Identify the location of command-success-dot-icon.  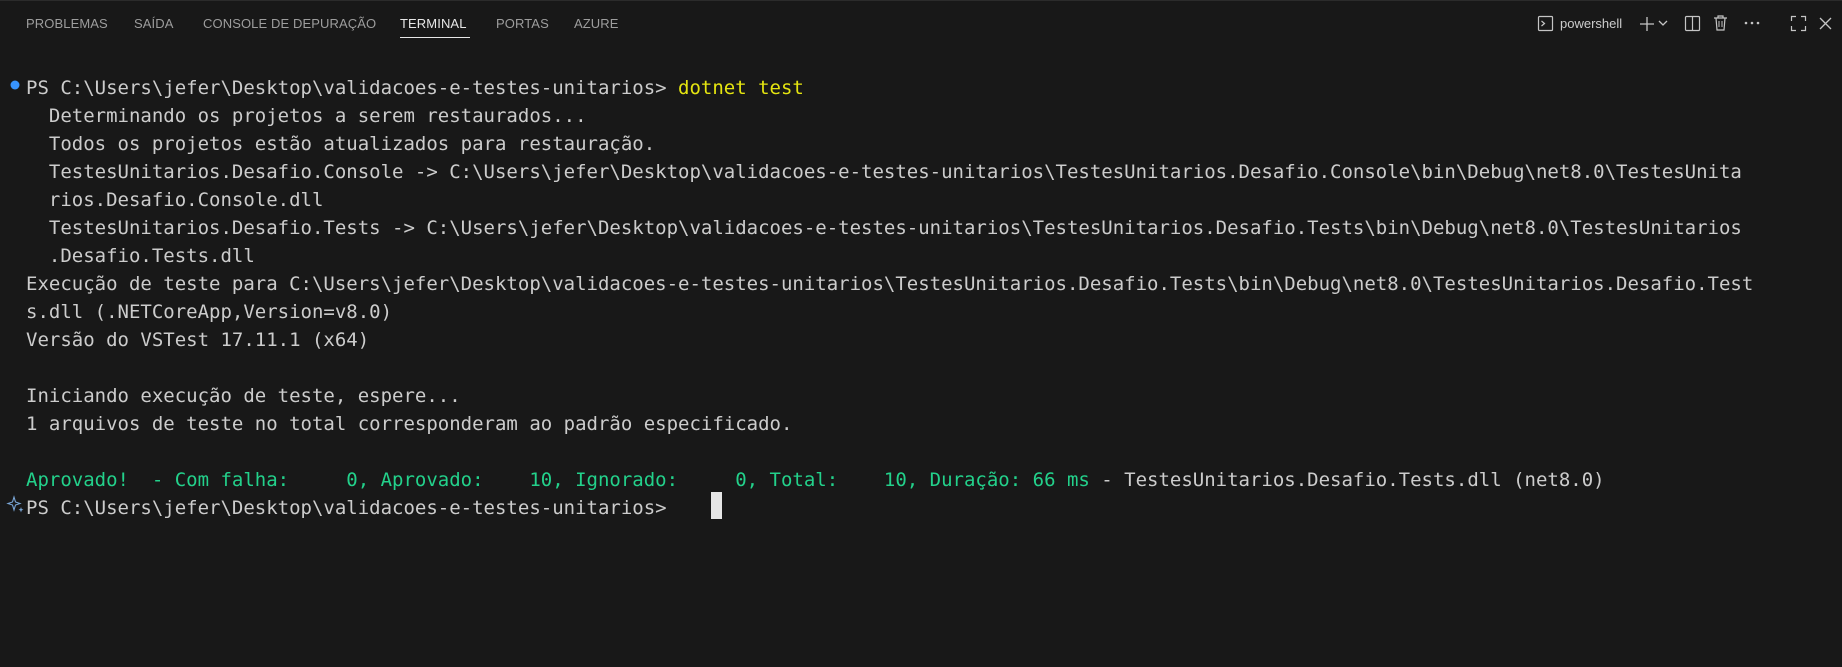
(15, 85).